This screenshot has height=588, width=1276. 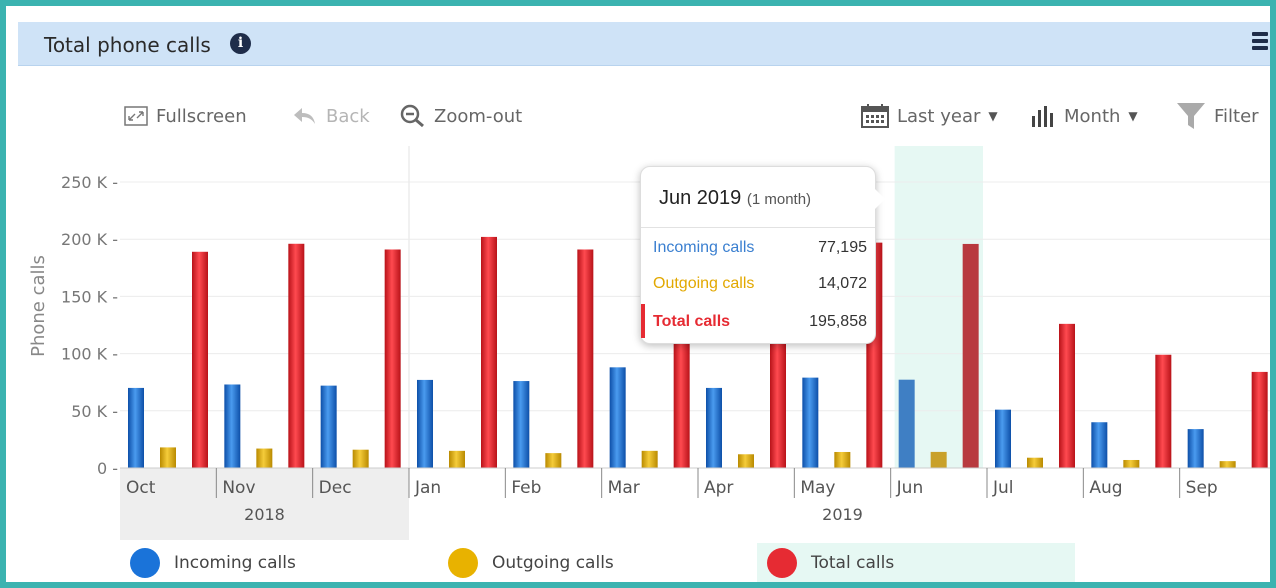 I want to click on year-label: 2019, so click(x=842, y=514).